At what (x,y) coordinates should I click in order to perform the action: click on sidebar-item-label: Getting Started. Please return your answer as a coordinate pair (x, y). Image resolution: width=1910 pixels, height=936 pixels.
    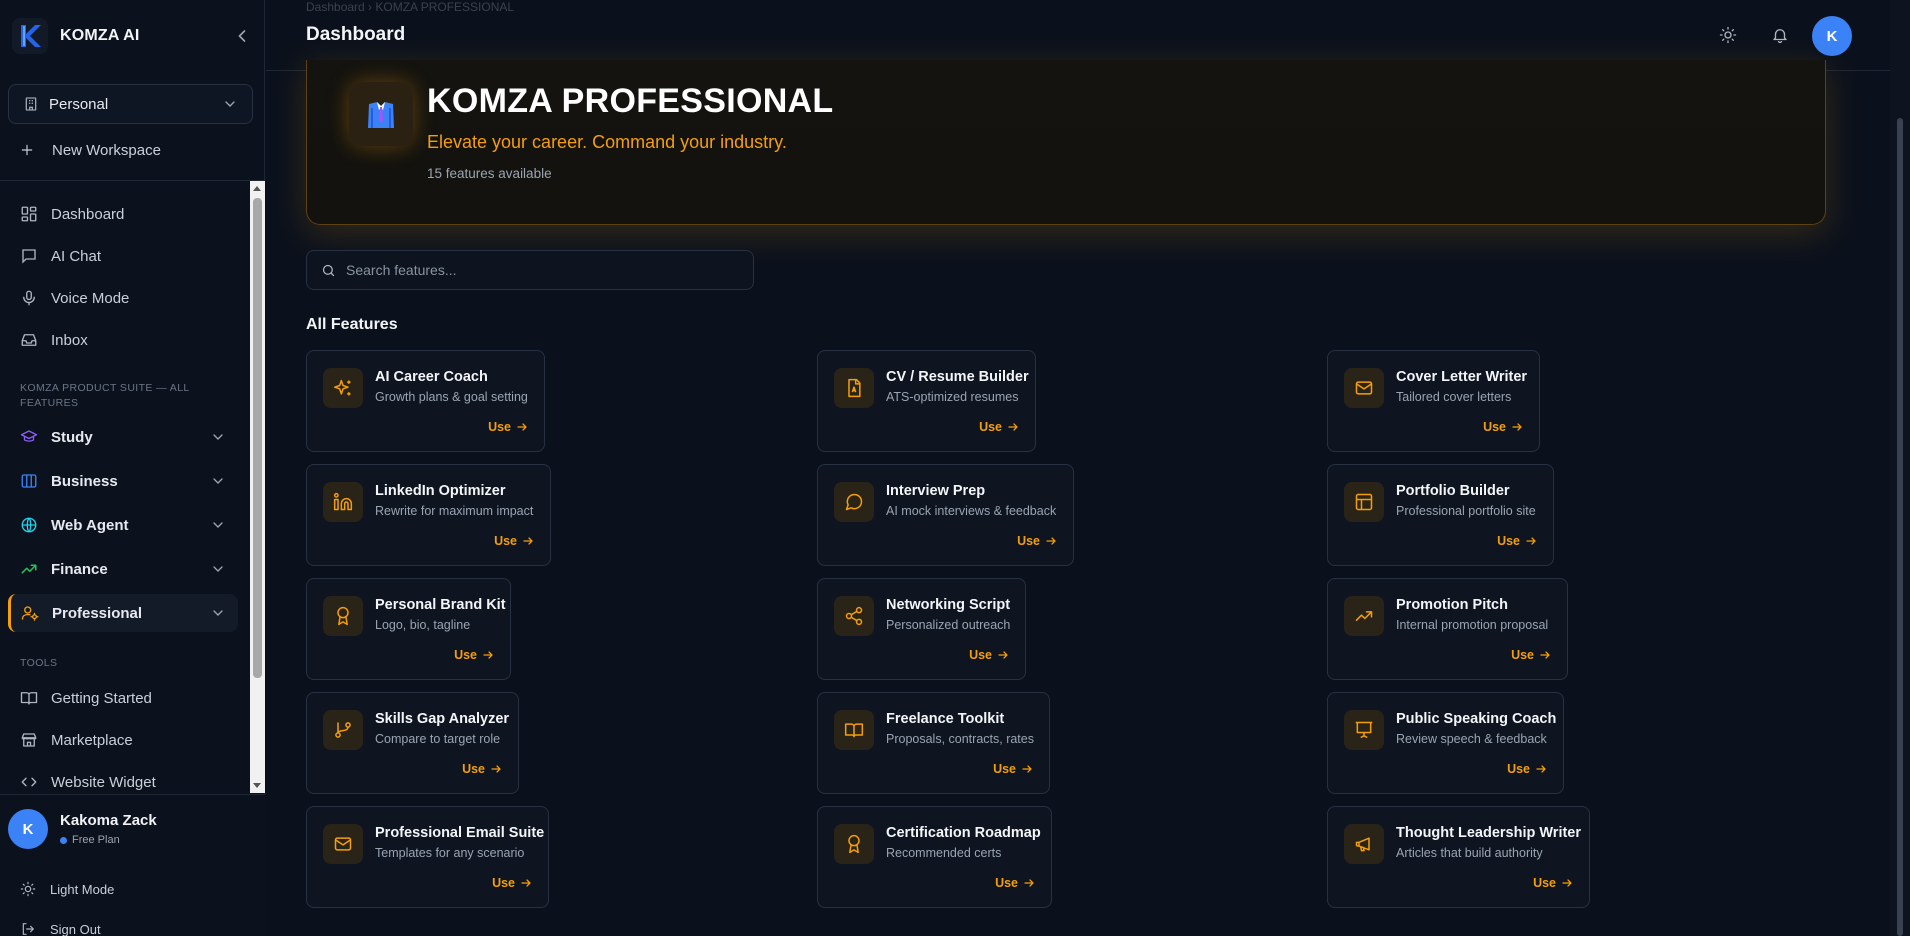
    Looking at the image, I should click on (101, 698).